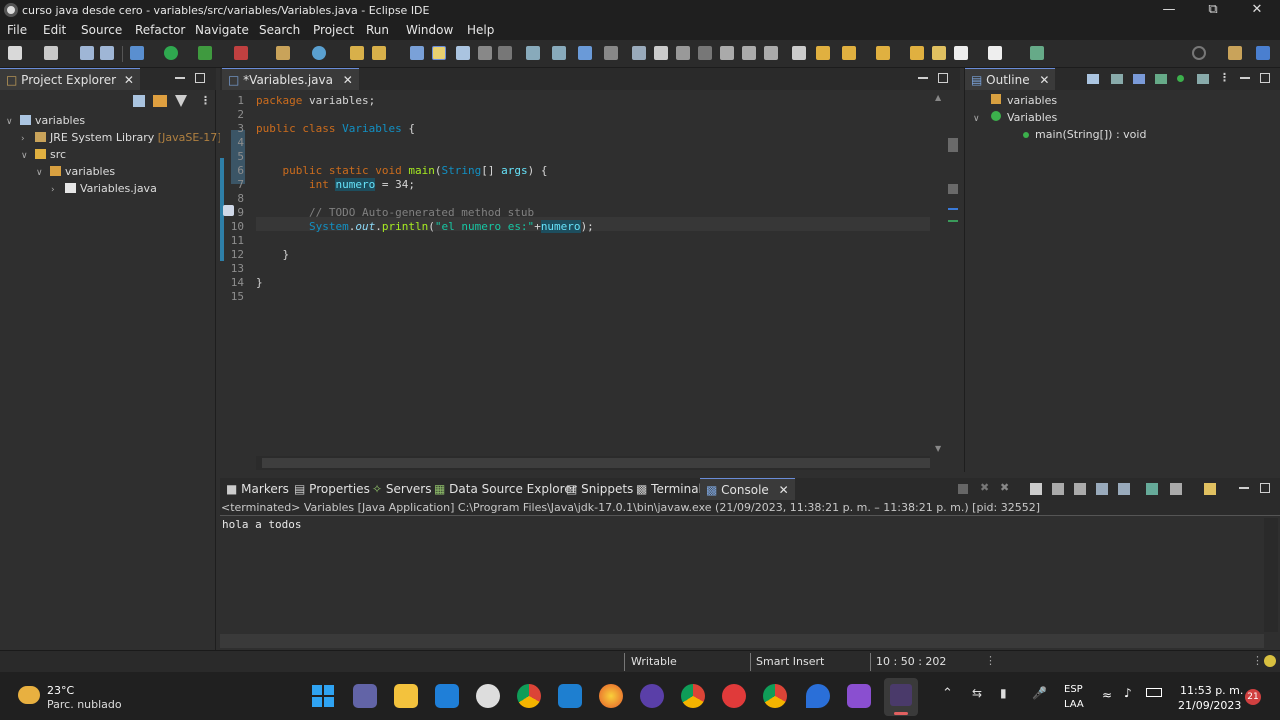 Image resolution: width=1280 pixels, height=720 pixels. I want to click on last-edit-icon, so click(849, 53).